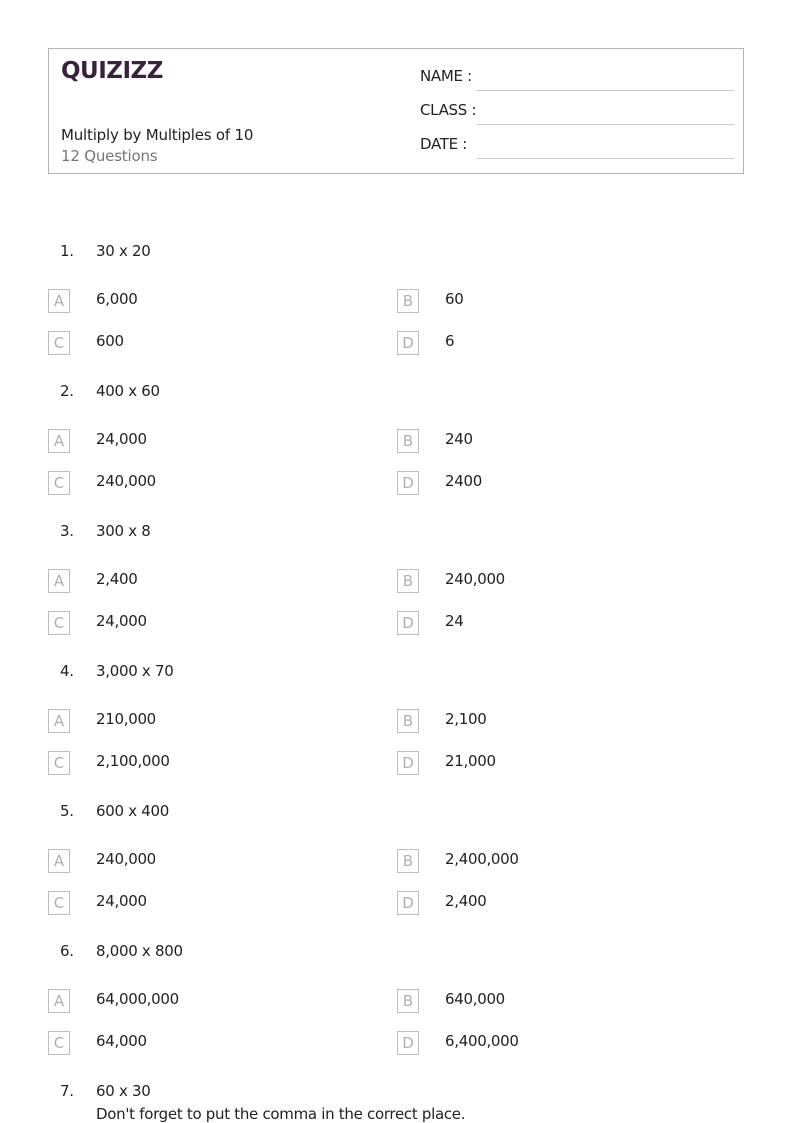 This screenshot has width=794, height=1123. I want to click on option-text: 2,400,000, so click(482, 859).